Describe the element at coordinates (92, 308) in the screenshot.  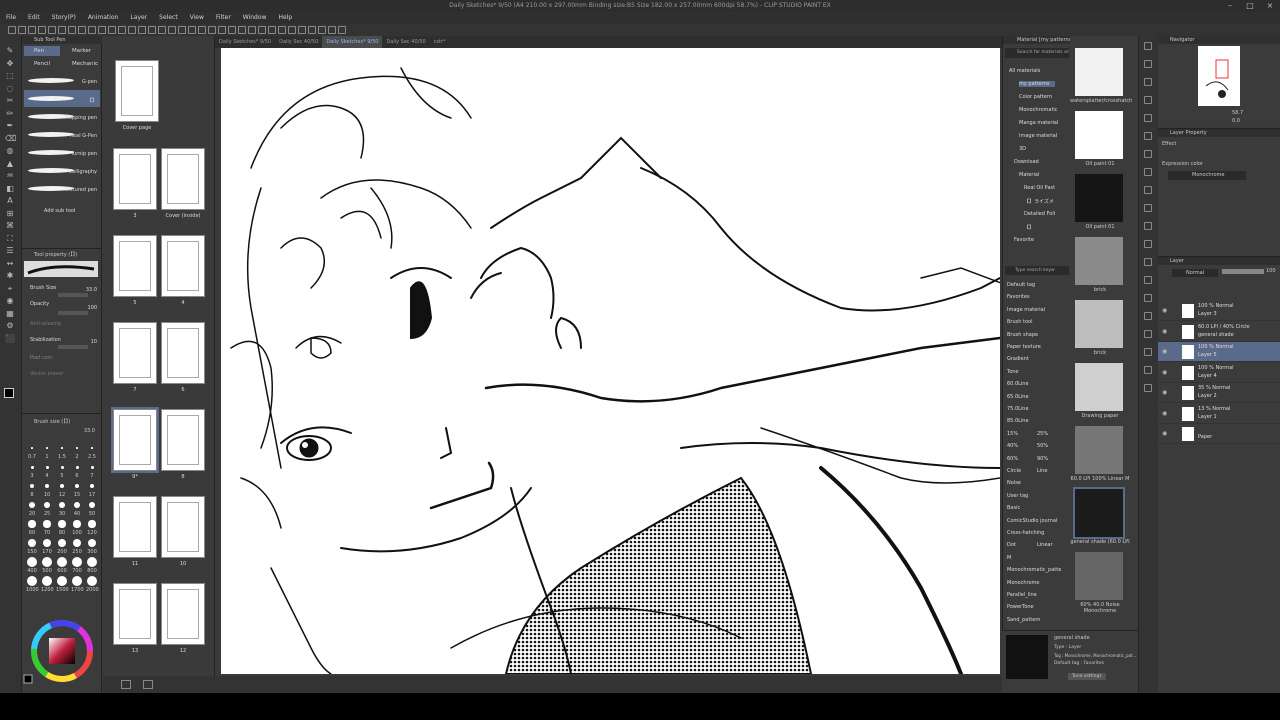
I see `opacity-value: 100` at that location.